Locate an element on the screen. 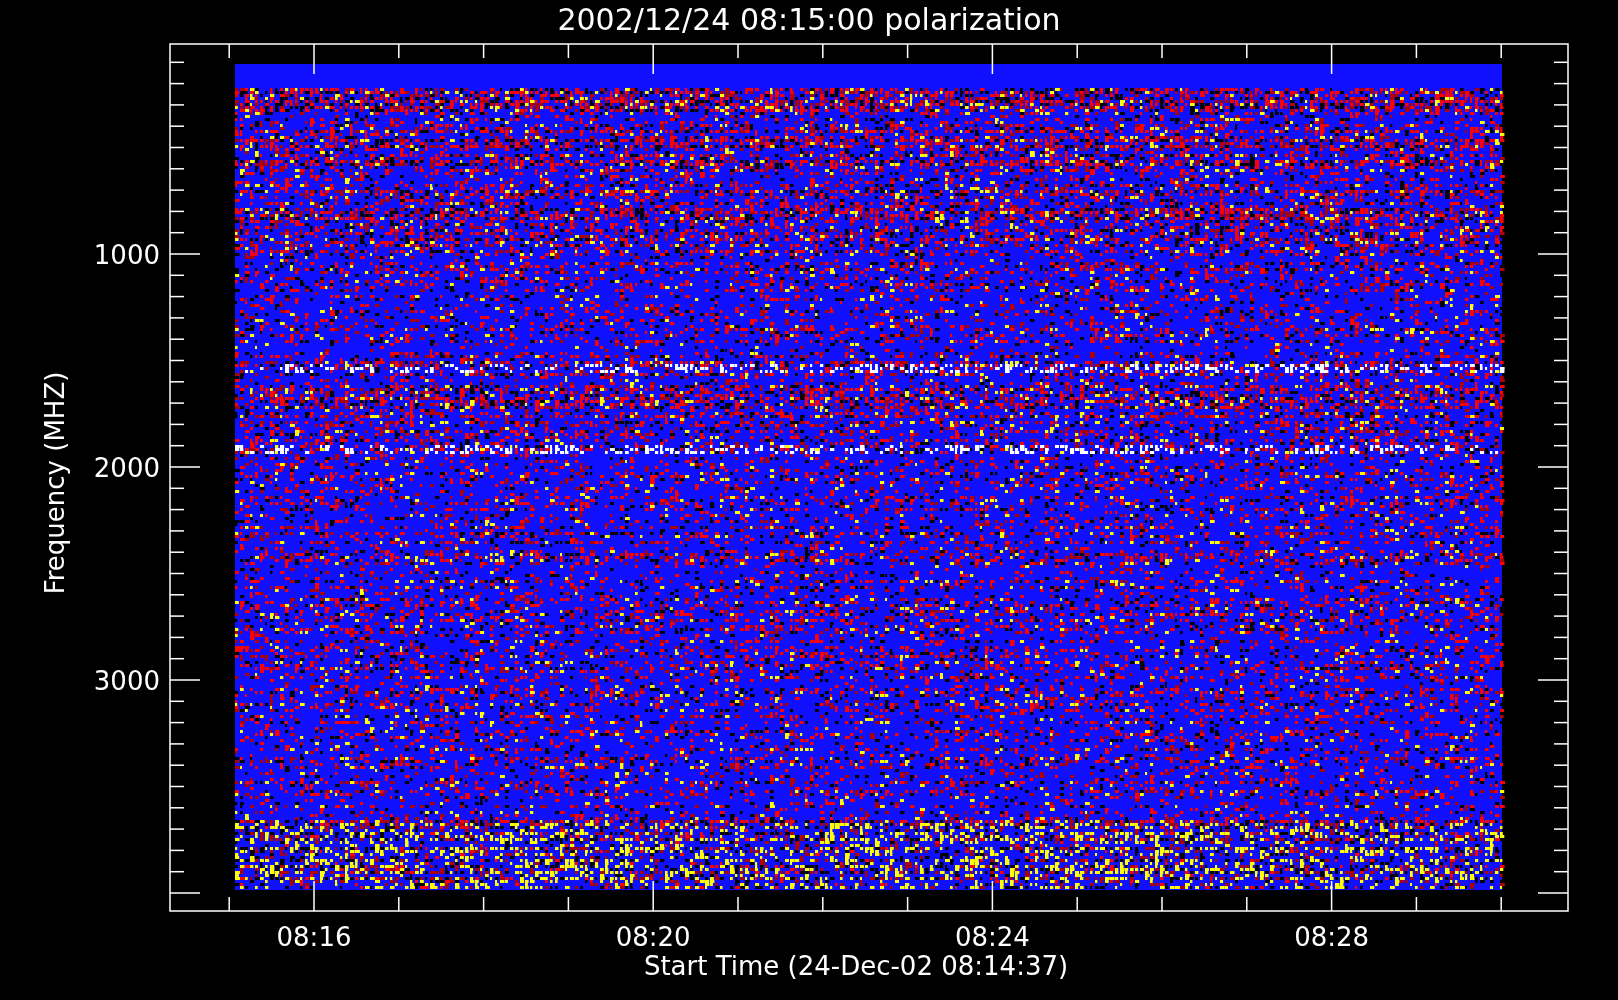  plot-title: 2002/12/24 08:15:00 polarization is located at coordinates (809, 19).